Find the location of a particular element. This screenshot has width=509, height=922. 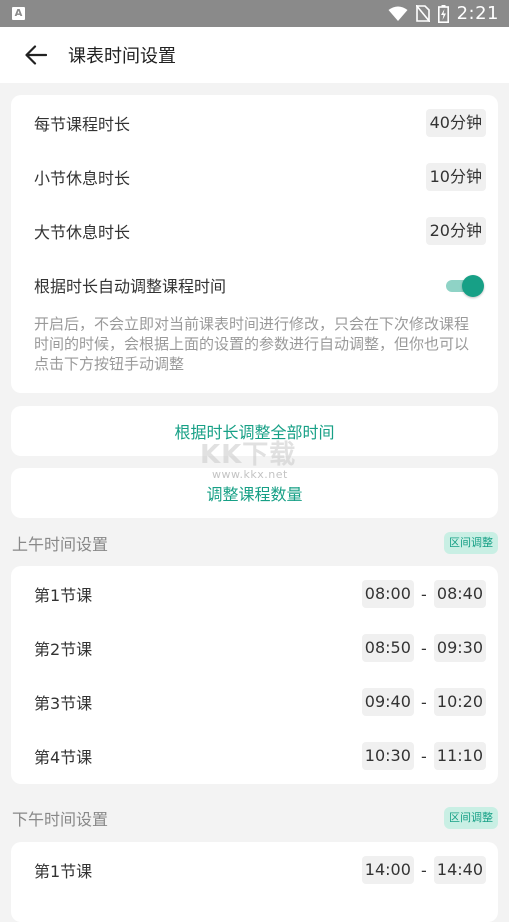

toolbar: 课表时间设置 is located at coordinates (254, 55).